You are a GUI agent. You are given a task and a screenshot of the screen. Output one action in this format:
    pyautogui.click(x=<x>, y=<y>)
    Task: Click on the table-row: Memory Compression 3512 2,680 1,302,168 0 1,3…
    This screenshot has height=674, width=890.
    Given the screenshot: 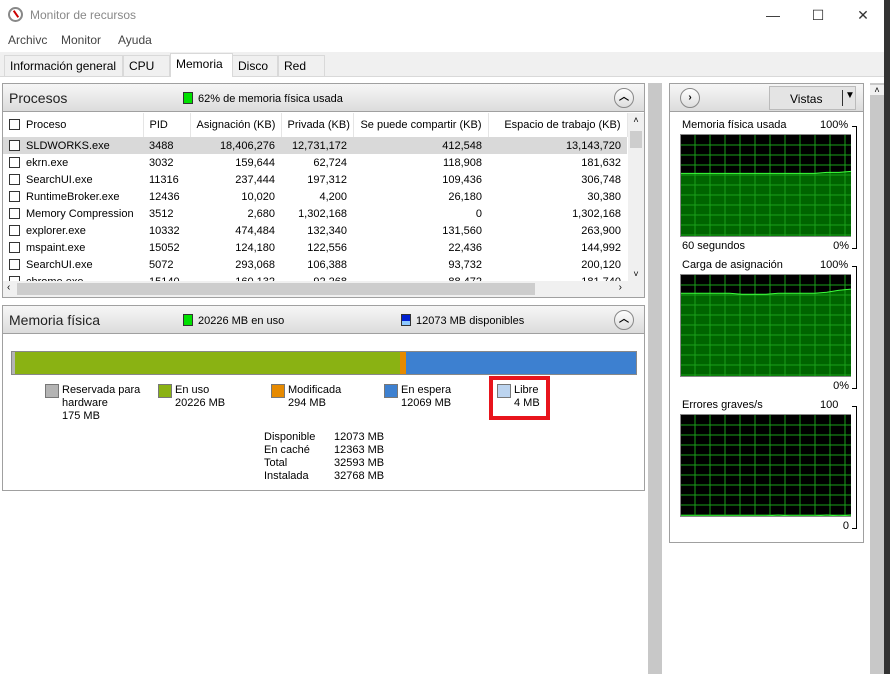 What is the action you would take?
    pyautogui.click(x=315, y=213)
    